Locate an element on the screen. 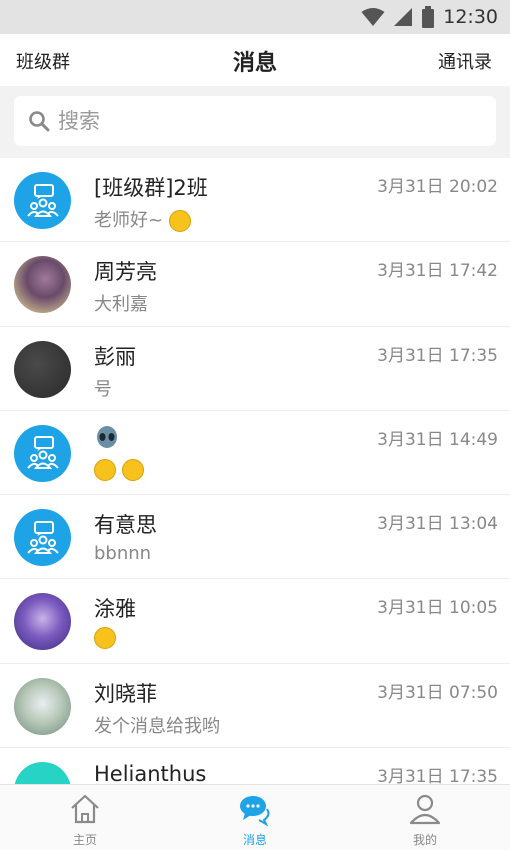 Image resolution: width=510 pixels, height=850 pixels. conversation-item: 有意思 bbnnn 3月31日 13:04 is located at coordinates (255, 537).